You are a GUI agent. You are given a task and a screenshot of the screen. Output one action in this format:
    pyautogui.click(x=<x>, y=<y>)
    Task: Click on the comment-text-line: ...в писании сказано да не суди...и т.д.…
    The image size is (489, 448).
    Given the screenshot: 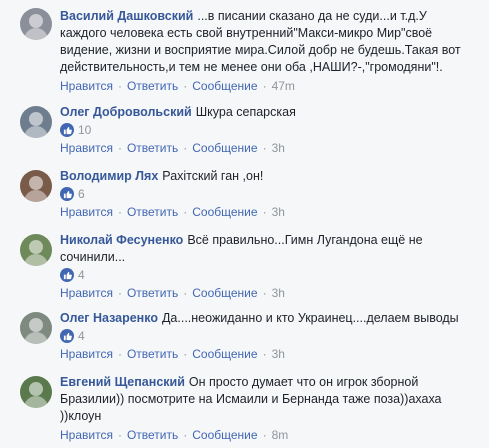 What is the action you would take?
    pyautogui.click(x=312, y=16)
    